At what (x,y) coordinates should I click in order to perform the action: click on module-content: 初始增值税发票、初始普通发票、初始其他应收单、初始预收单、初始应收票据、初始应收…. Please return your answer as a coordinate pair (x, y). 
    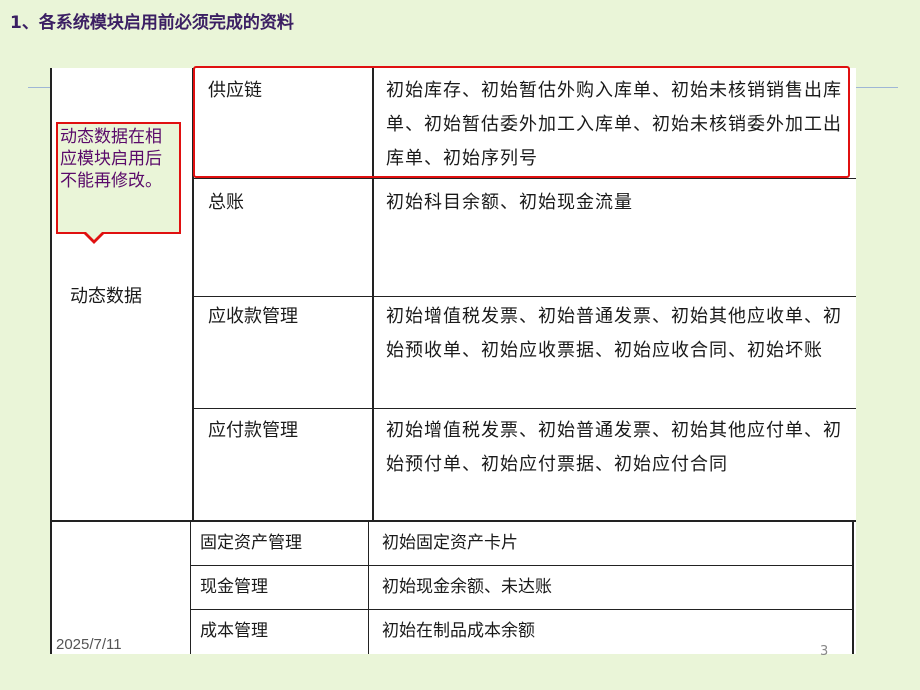
    Looking at the image, I should click on (614, 333).